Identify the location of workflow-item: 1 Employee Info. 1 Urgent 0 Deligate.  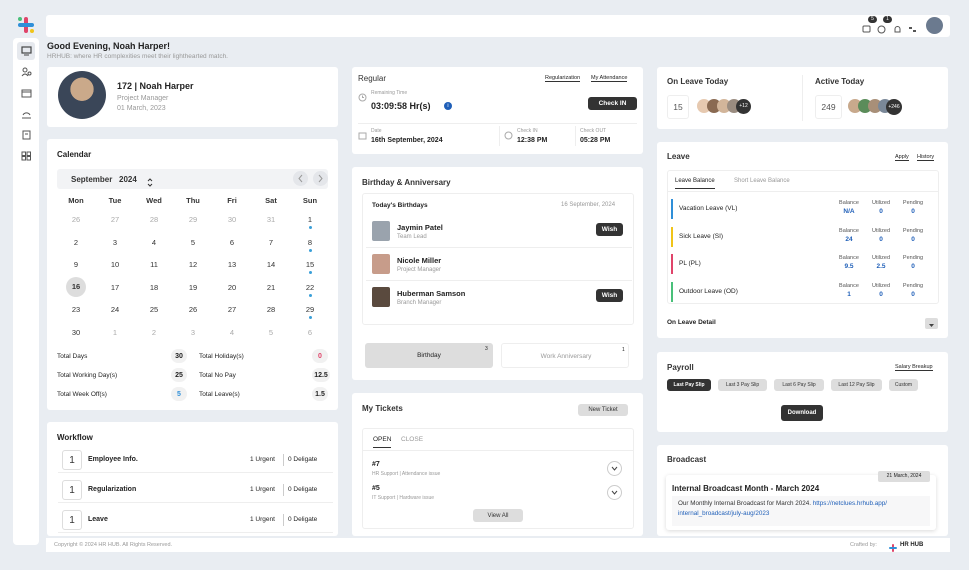
(195, 461).